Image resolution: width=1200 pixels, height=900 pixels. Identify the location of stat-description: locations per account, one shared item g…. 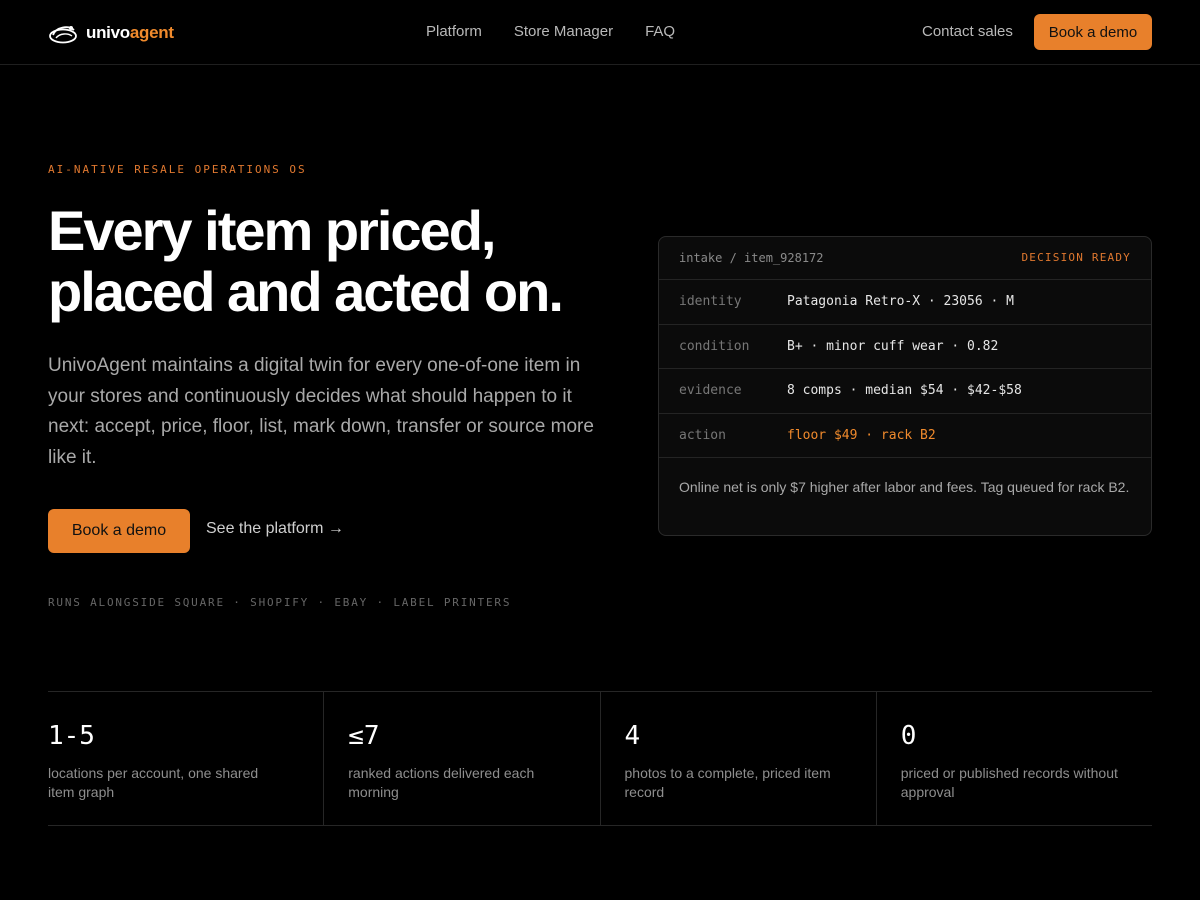
(153, 782).